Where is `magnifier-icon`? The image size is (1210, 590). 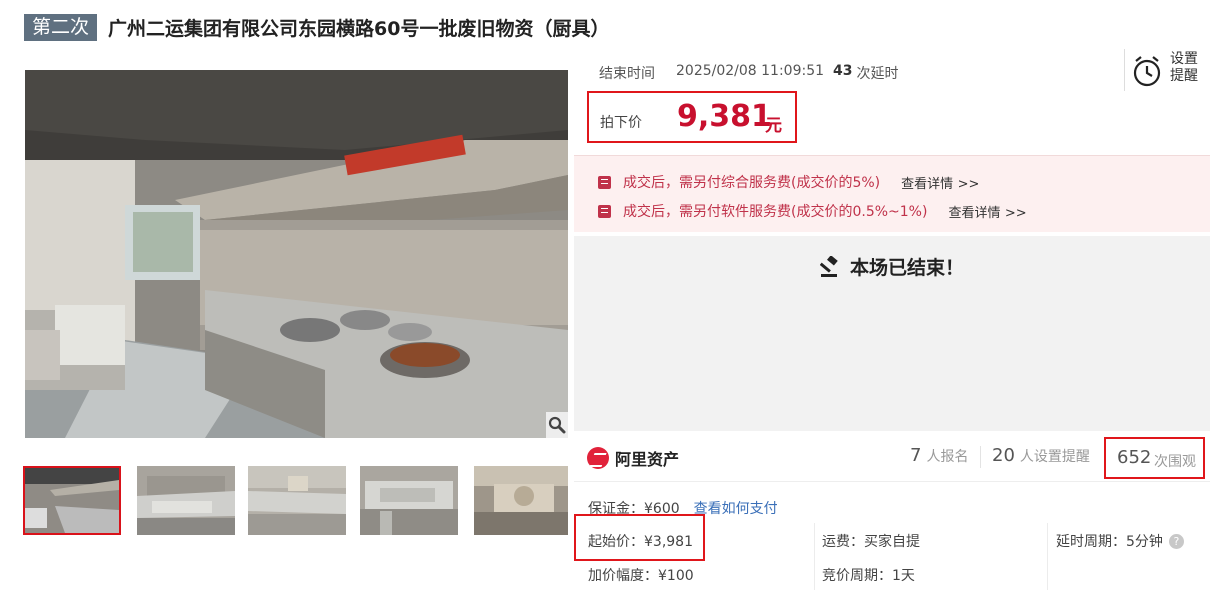 magnifier-icon is located at coordinates (557, 425).